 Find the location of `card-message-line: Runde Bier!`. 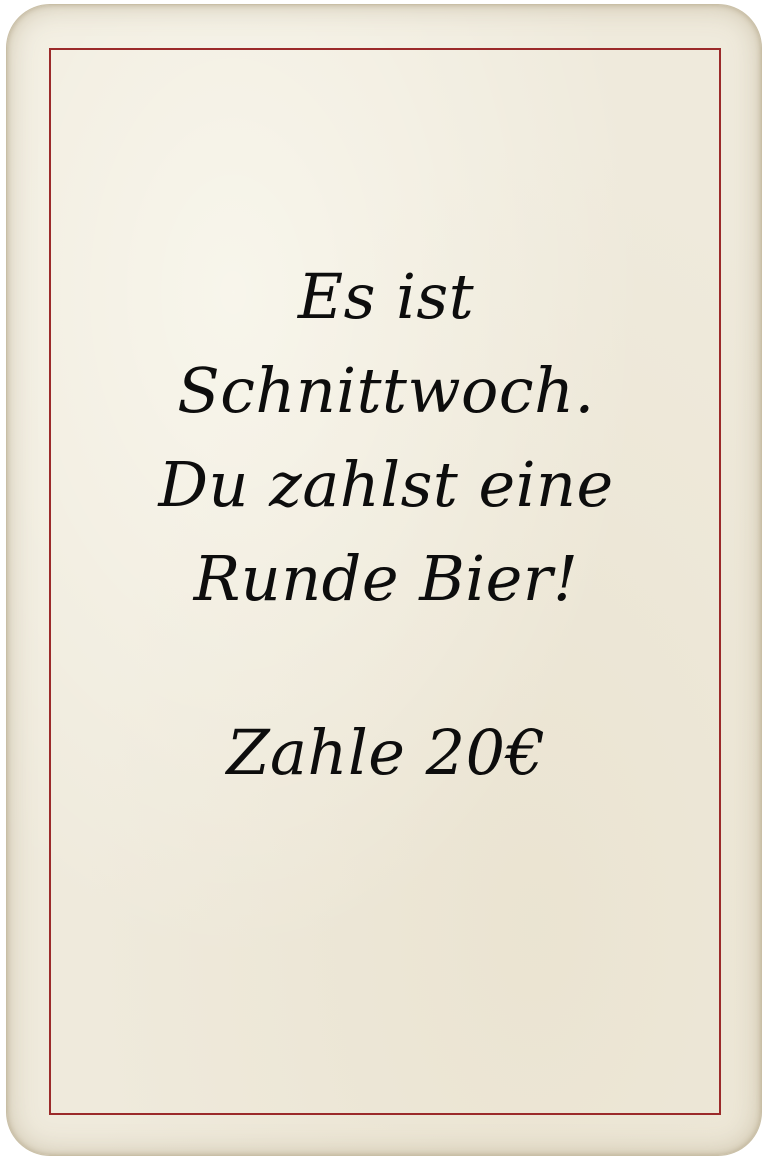

card-message-line: Runde Bier! is located at coordinates (386, 578).